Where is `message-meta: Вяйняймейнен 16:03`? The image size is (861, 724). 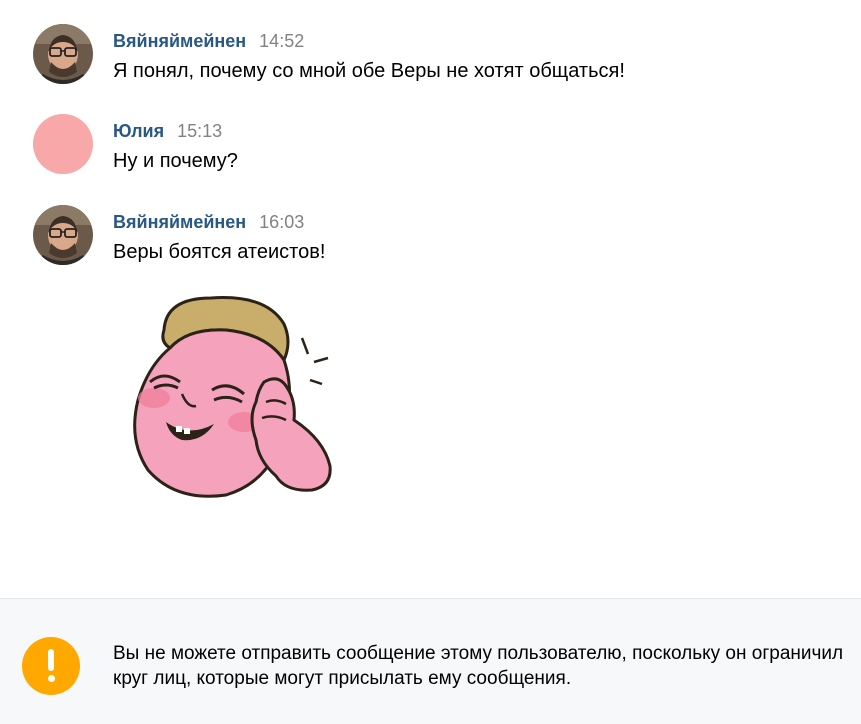 message-meta: Вяйняймейнен 16:03 is located at coordinates (208, 222).